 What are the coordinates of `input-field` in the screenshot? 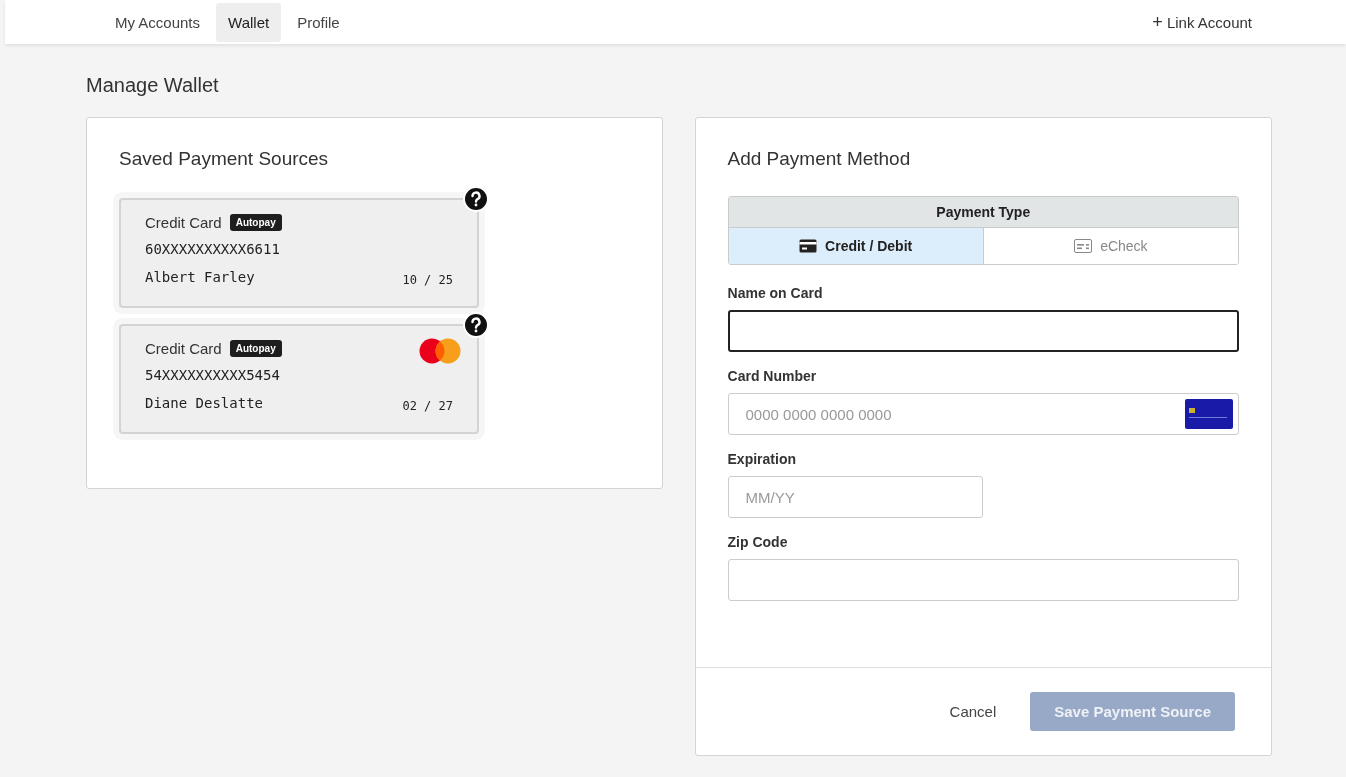 It's located at (983, 331).